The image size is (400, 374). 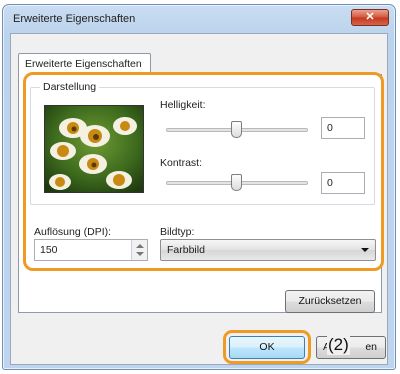 I want to click on contrast-value-field: 0, so click(x=343, y=183).